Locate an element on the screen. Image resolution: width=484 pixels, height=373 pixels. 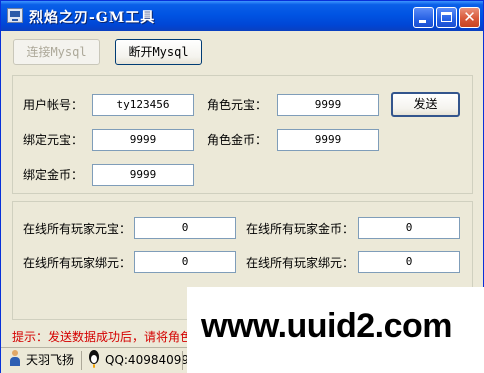
bound-gold-input: 9999 is located at coordinates (143, 175).